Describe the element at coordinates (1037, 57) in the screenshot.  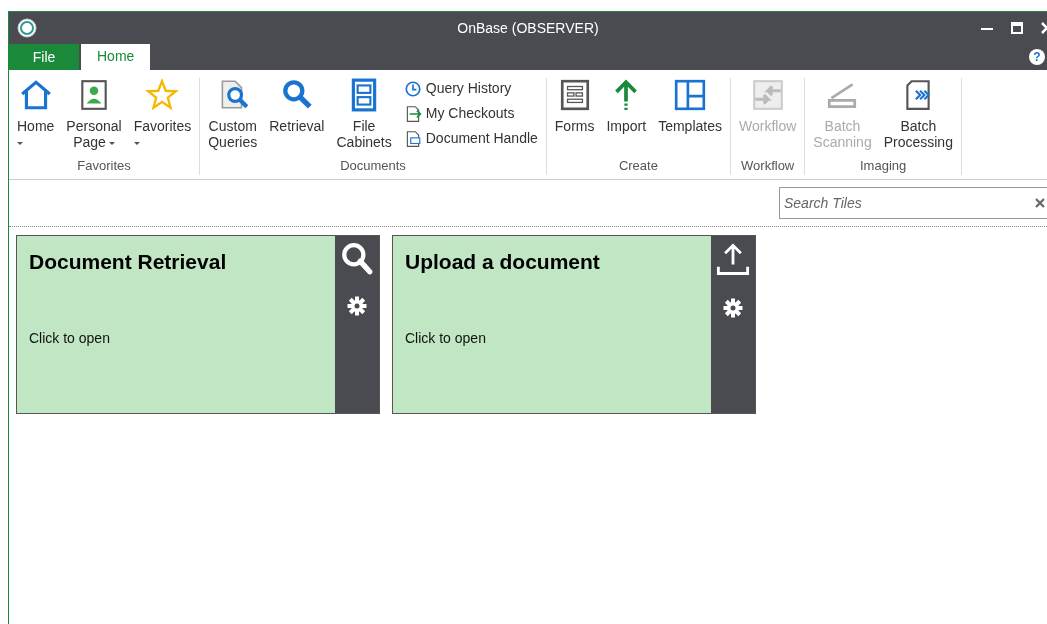
I see `help-icon: ?` at that location.